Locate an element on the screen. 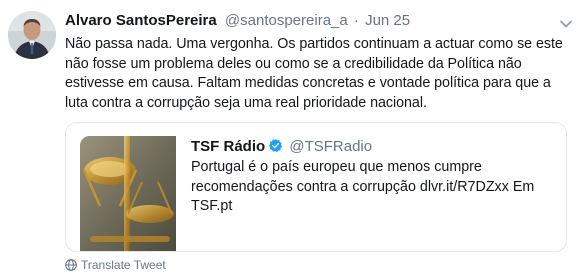  chevron-down-icon is located at coordinates (566, 22).